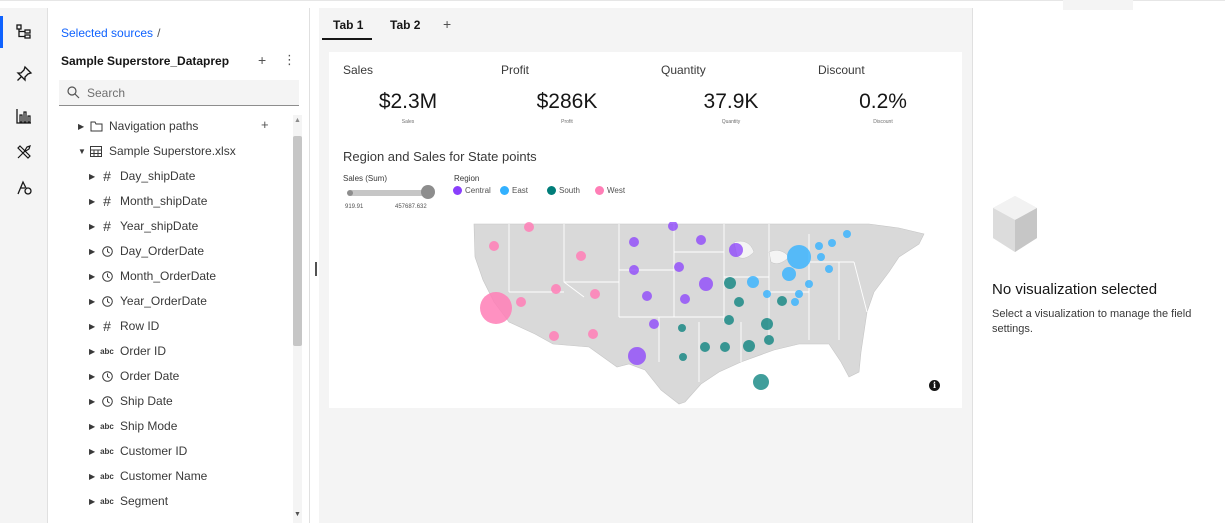  I want to click on tree-item-field: ▶ abc Ship Mode, so click(133, 426).